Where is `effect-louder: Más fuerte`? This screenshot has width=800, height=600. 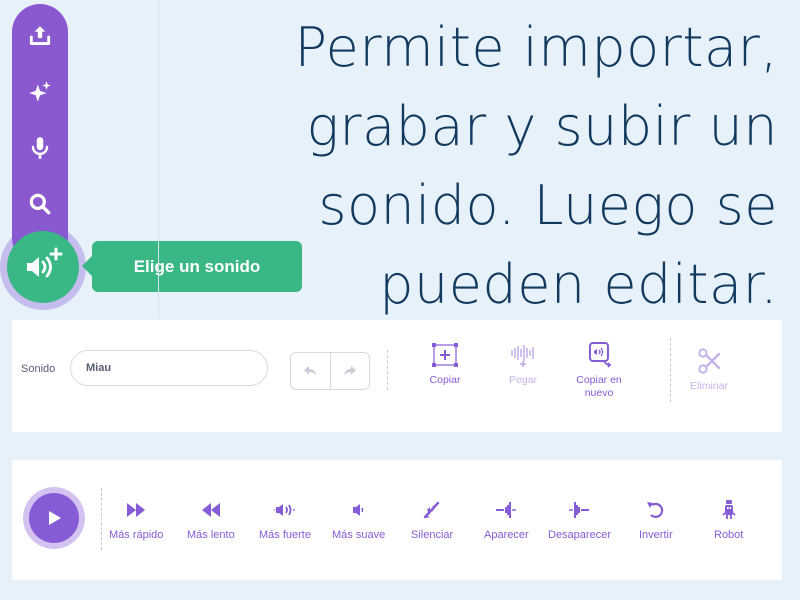 effect-louder: Más fuerte is located at coordinates (285, 520).